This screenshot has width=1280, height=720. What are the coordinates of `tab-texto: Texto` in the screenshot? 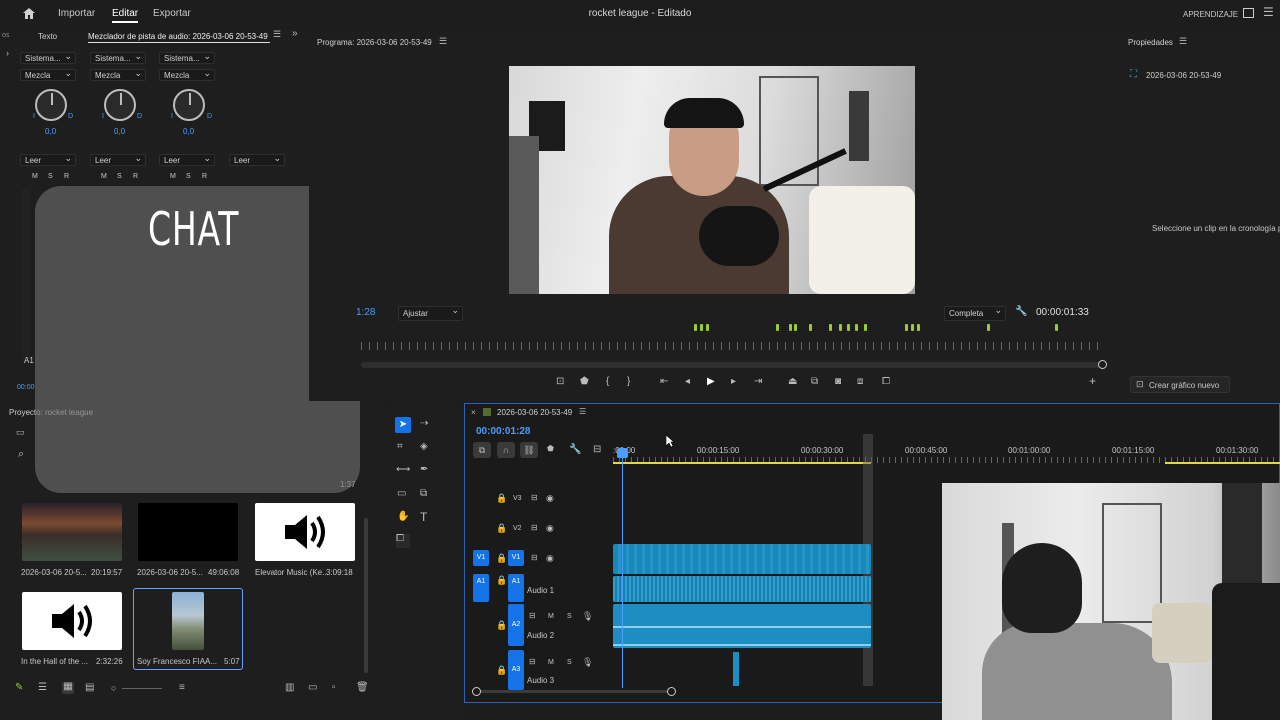 It's located at (47, 36).